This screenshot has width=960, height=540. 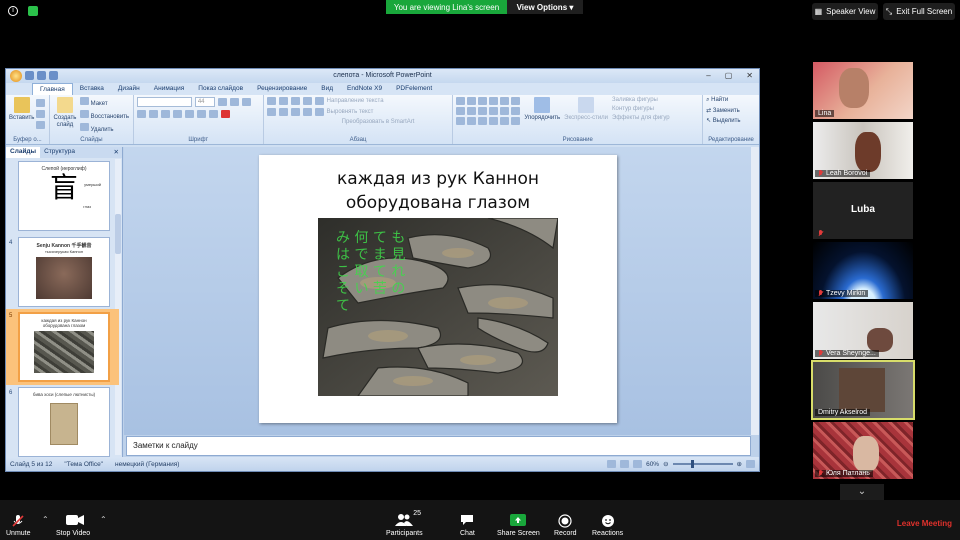 What do you see at coordinates (307, 112) in the screenshot?
I see `justify-icon` at bounding box center [307, 112].